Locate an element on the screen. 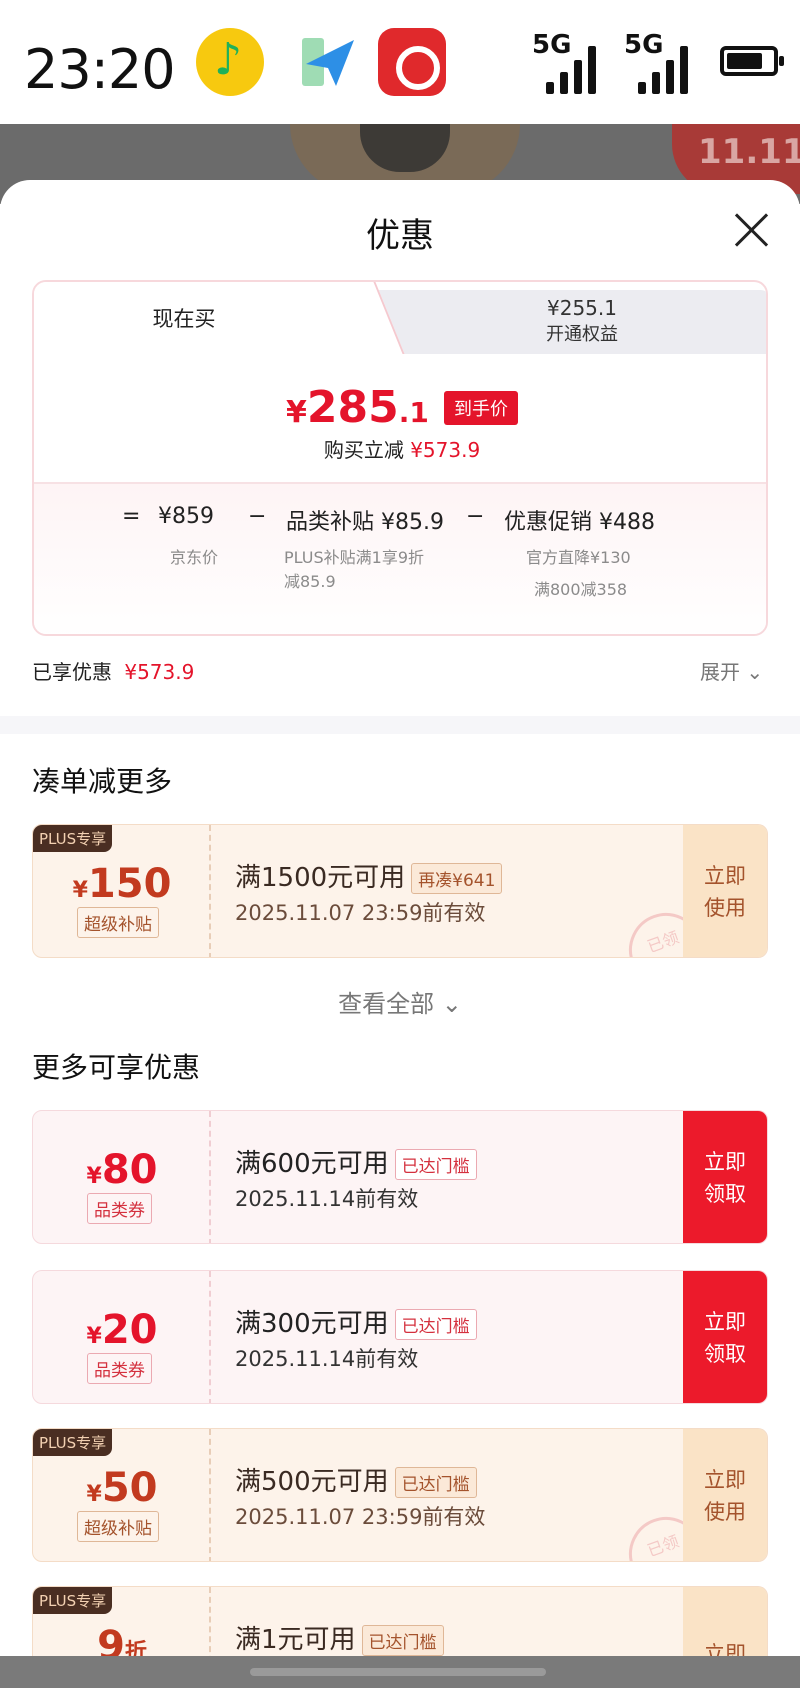  enjoyed-discount: 已享优惠 ¥573.9 is located at coordinates (113, 670).